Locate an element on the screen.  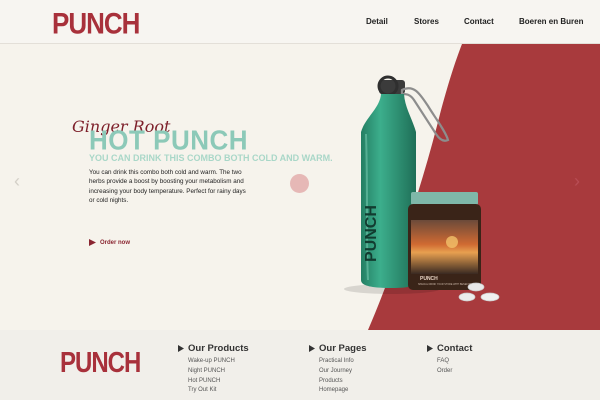
footer-link-hot-punch: Hot PUNCH is located at coordinates (213, 382).